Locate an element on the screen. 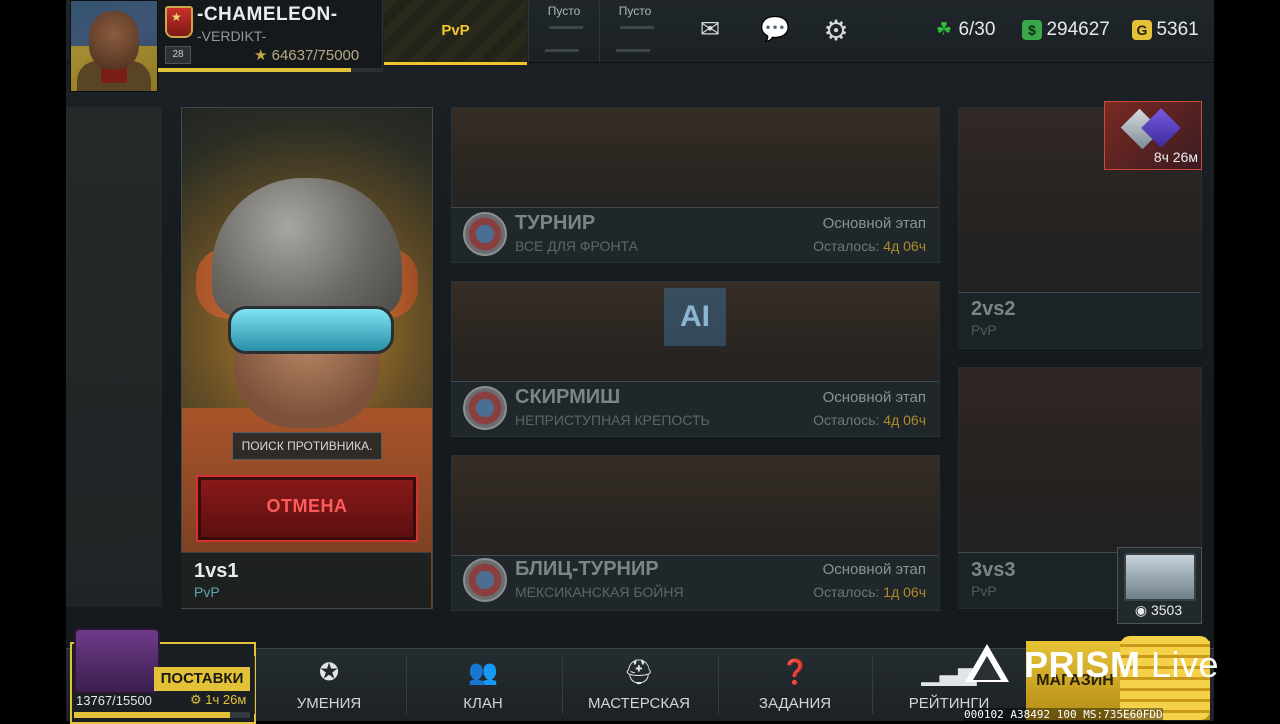 This screenshot has height=724, width=1280. player-xp: ★ 64637/75000 is located at coordinates (306, 55).